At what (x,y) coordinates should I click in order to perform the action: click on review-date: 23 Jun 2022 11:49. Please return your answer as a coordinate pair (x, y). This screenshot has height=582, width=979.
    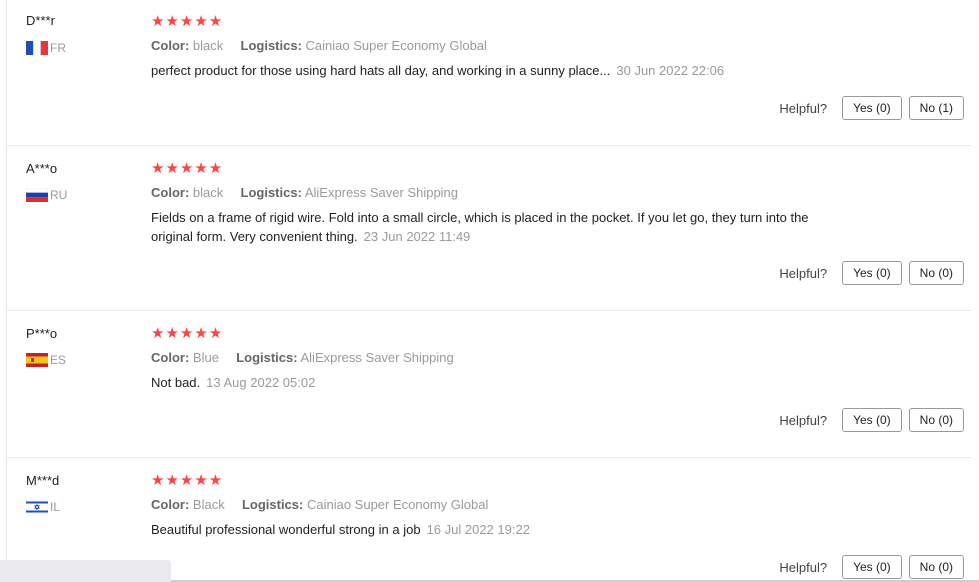
    Looking at the image, I should click on (417, 236).